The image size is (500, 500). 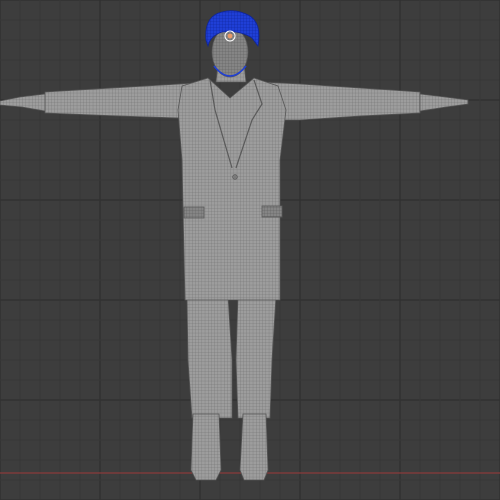 What do you see at coordinates (209, 357) in the screenshot?
I see `left-trouser-leg` at bounding box center [209, 357].